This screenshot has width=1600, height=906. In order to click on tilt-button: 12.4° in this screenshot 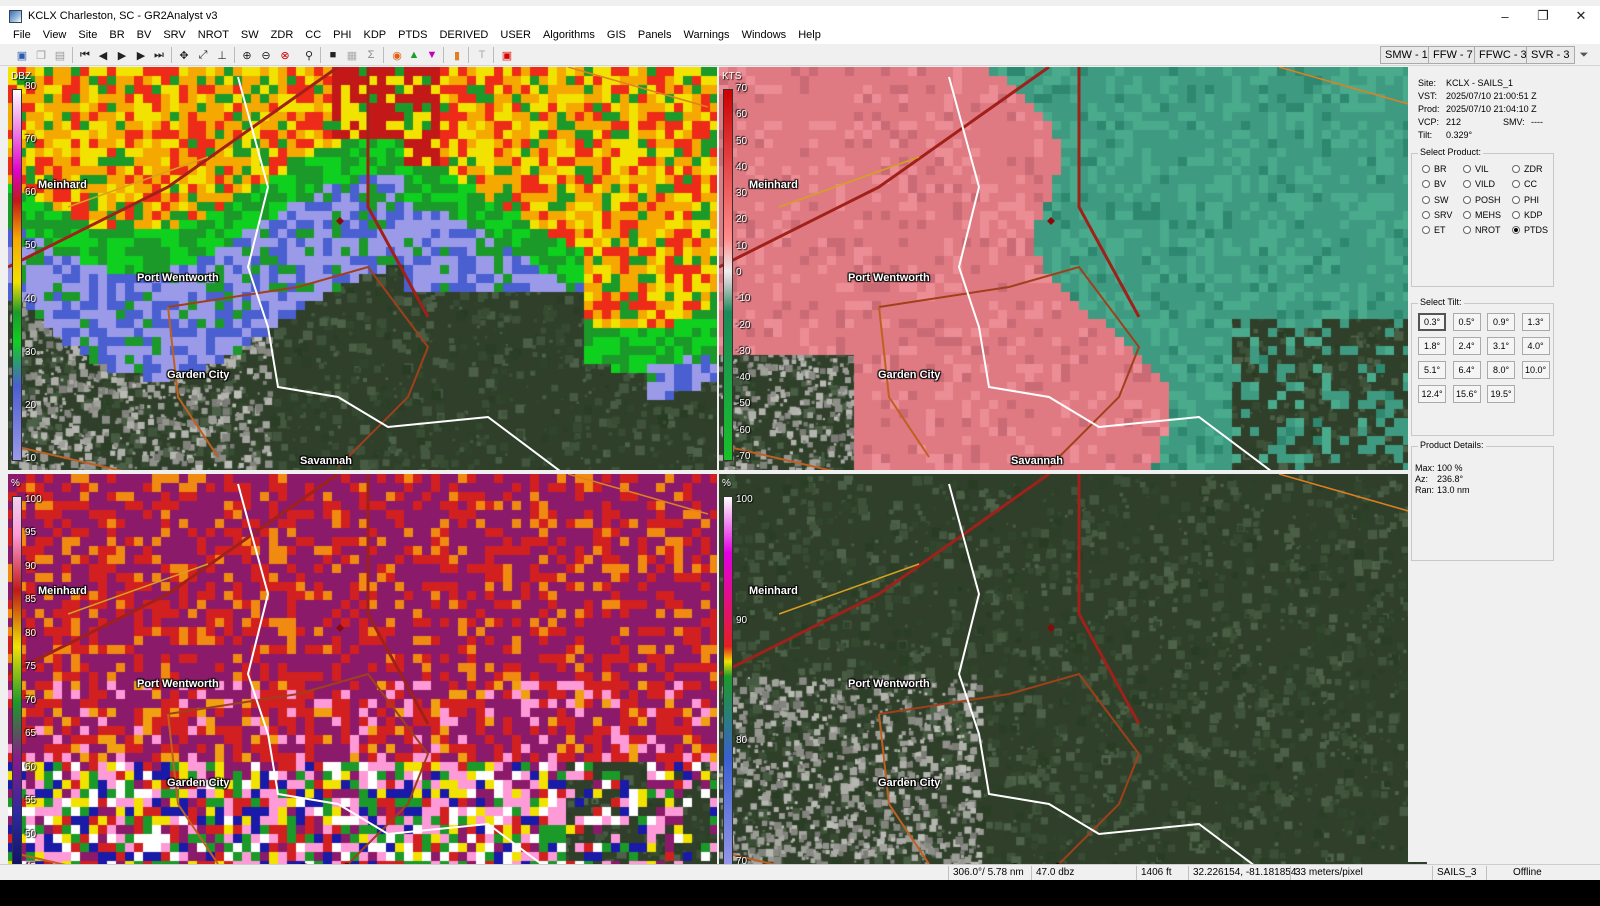, I will do `click(1432, 394)`.